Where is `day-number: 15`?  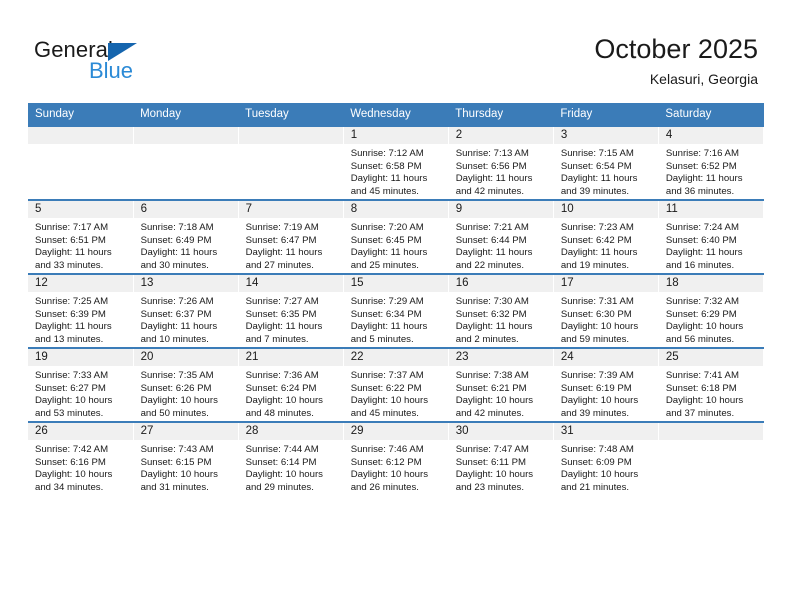
day-number: 15 is located at coordinates (395, 283).